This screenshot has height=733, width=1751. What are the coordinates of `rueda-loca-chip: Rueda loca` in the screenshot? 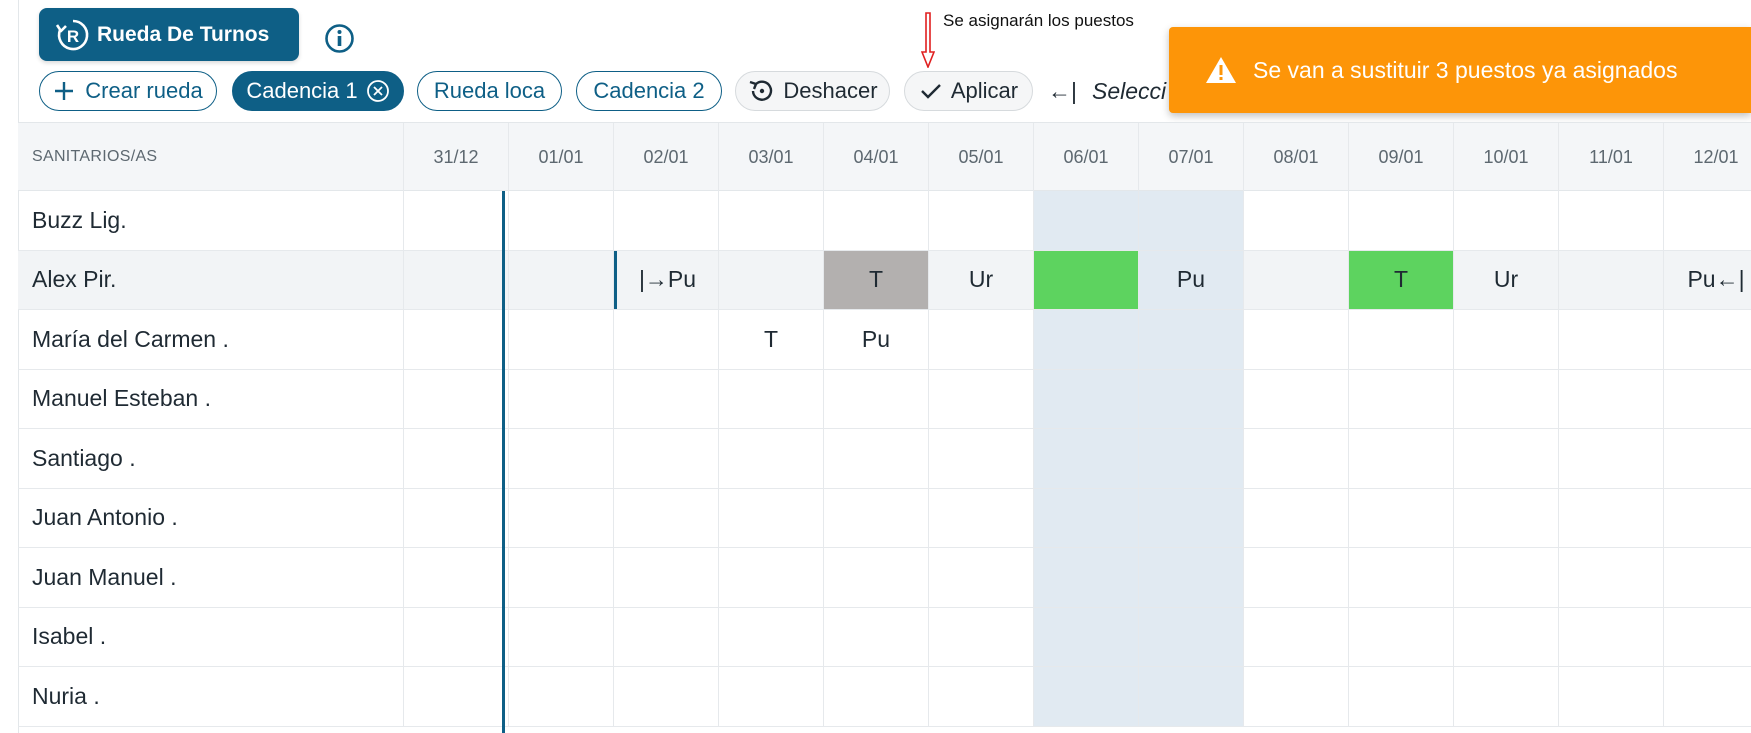 It's located at (489, 91).